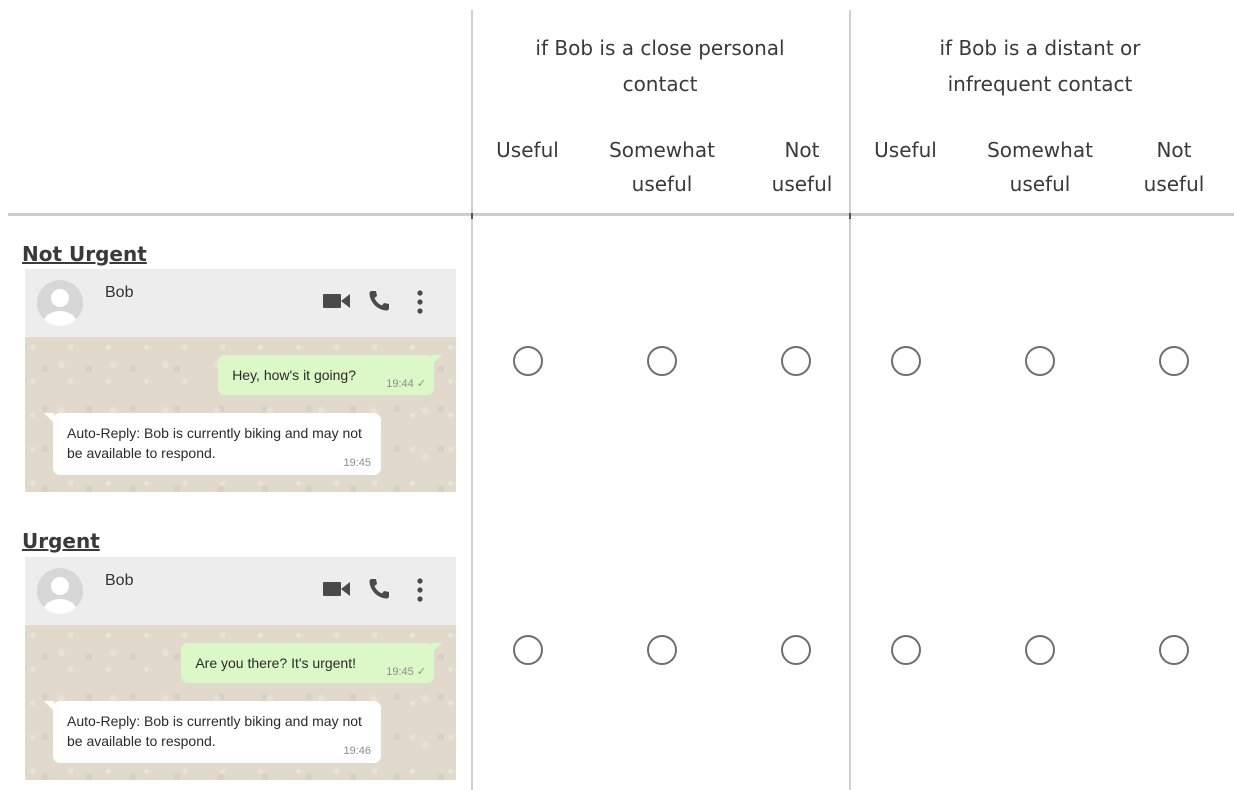 The width and height of the screenshot is (1234, 790). What do you see at coordinates (621, 214) in the screenshot?
I see `header-rule` at bounding box center [621, 214].